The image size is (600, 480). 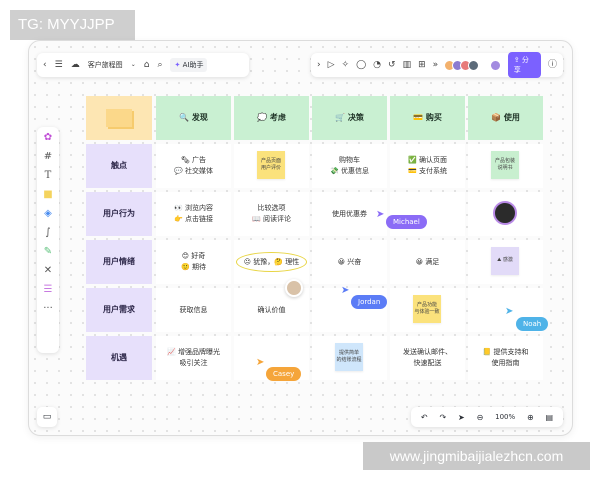 I want to click on corner-sticky-stack, so click(x=119, y=118).